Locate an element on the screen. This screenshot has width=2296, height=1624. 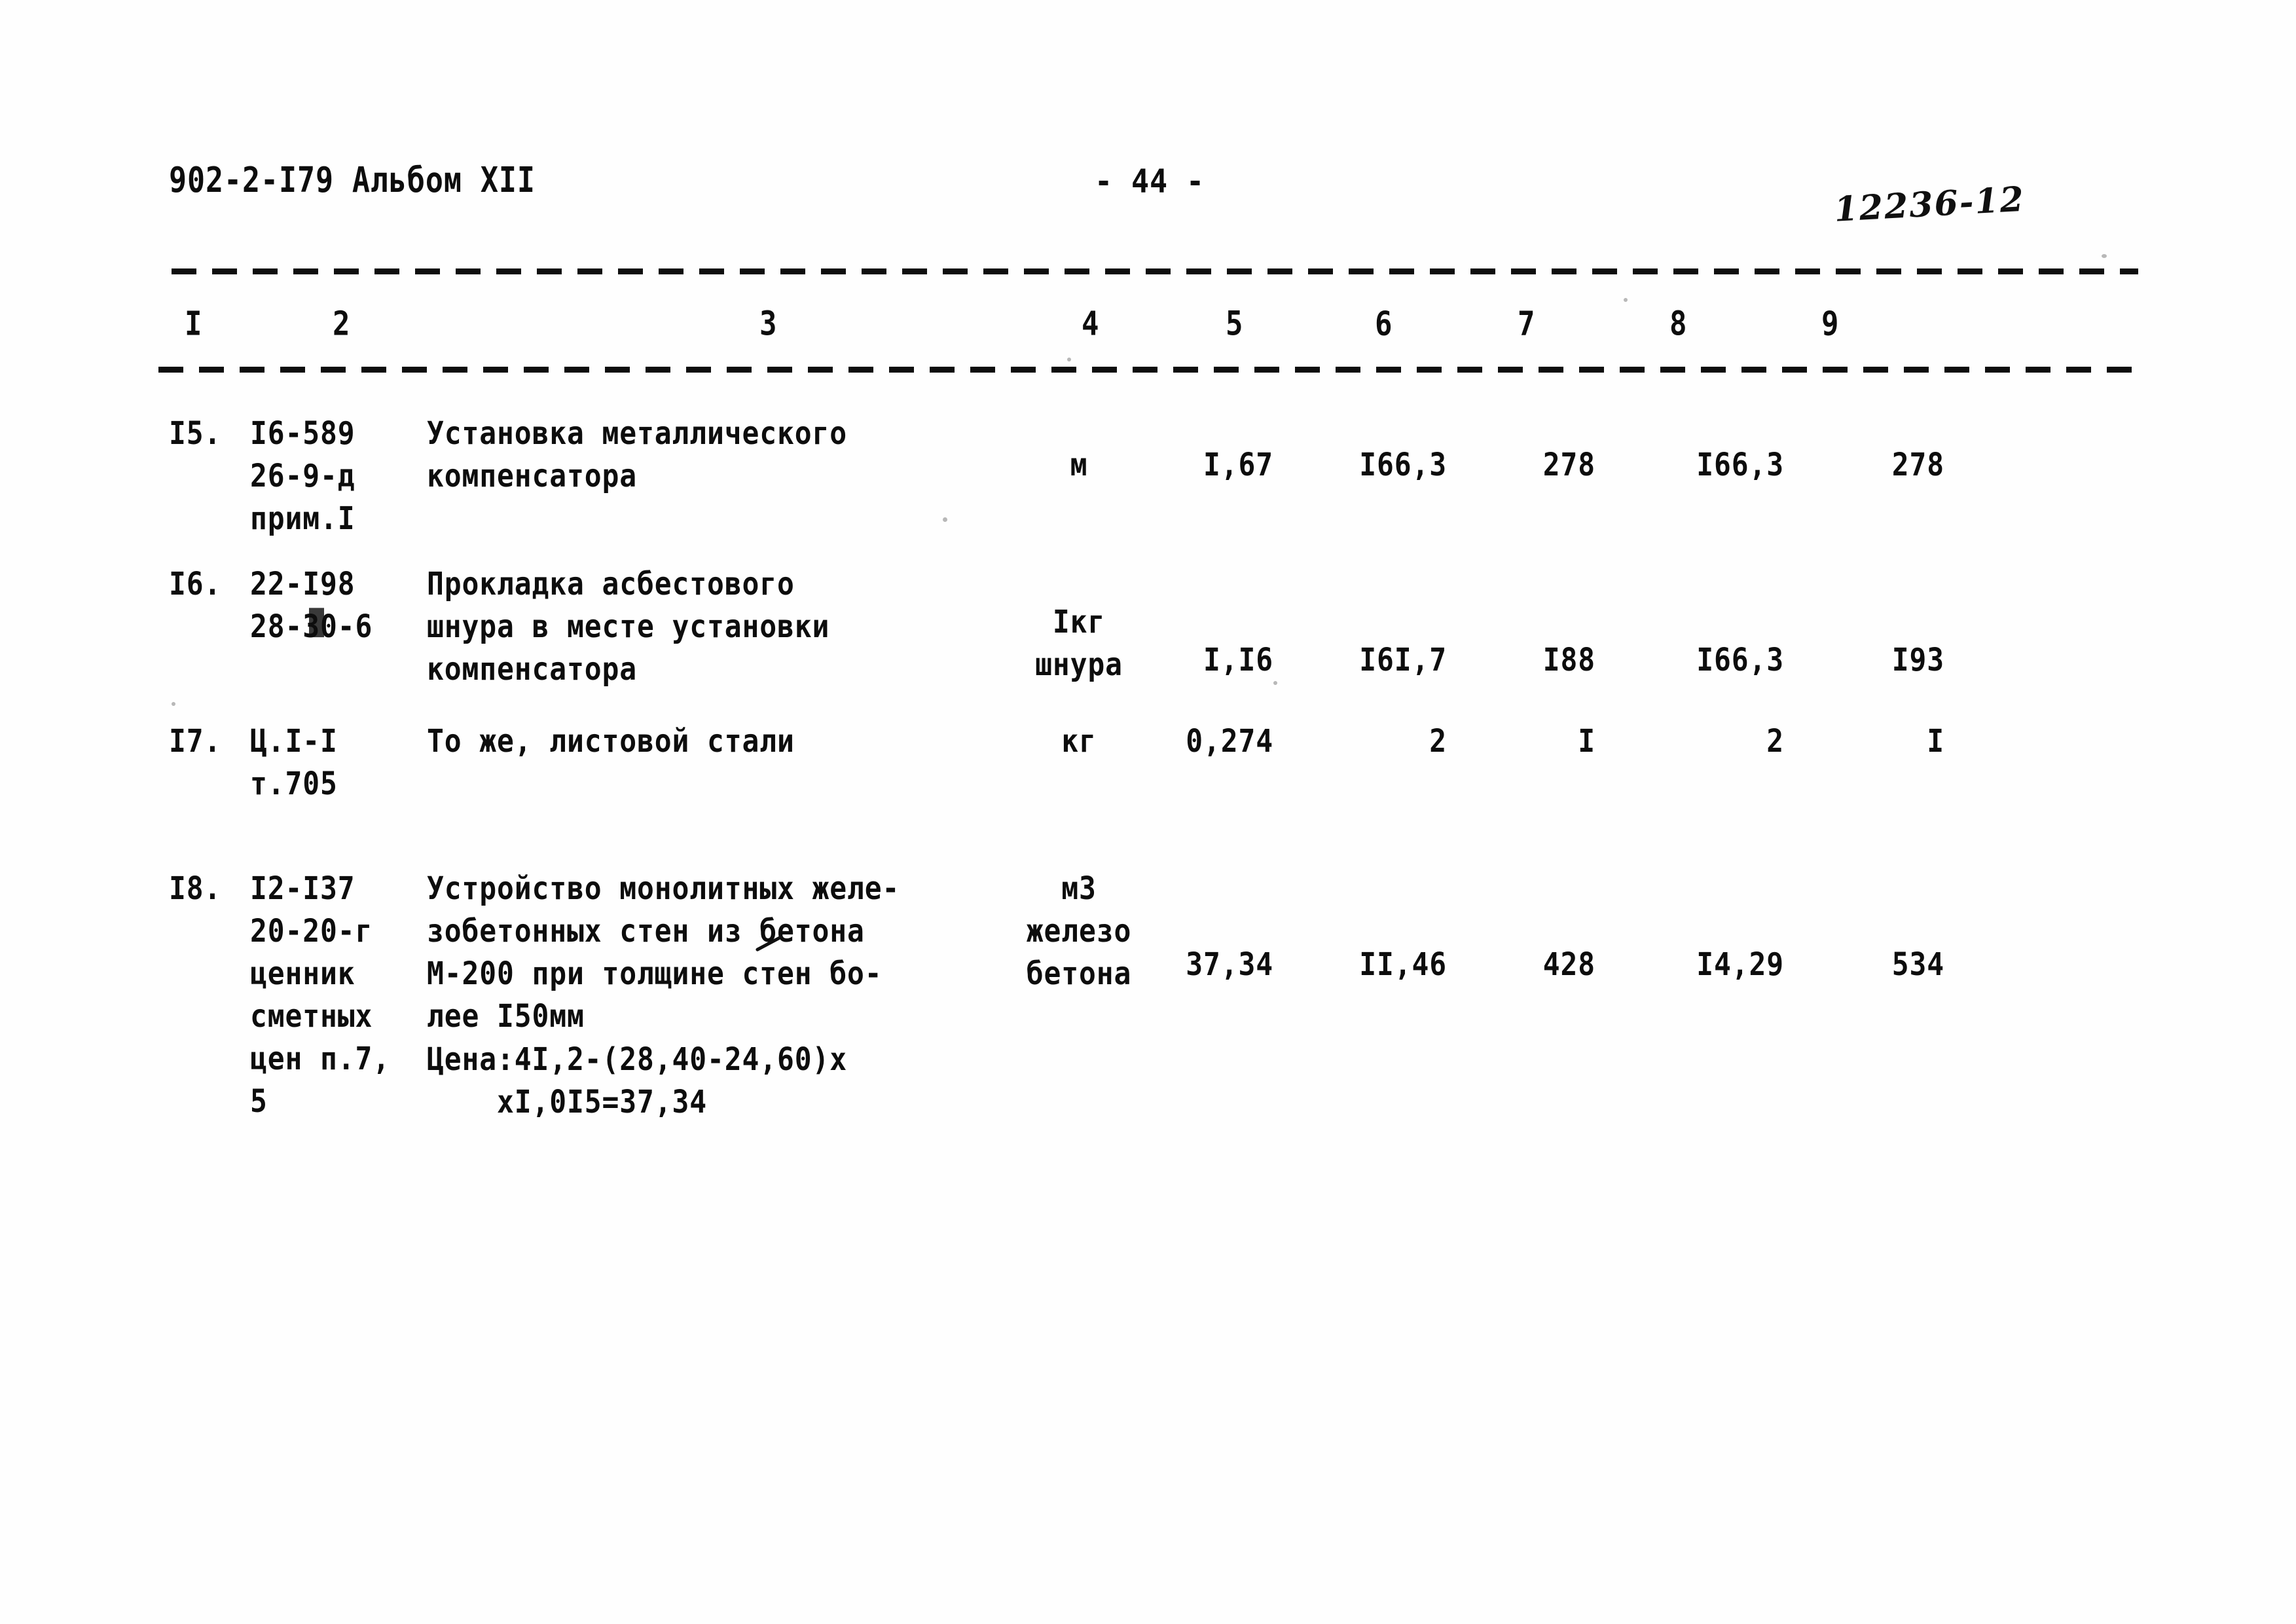
price-formula: Цена:4I,2-(28,40-24,60)х хI,0I5=37,34 is located at coordinates (637, 1081).